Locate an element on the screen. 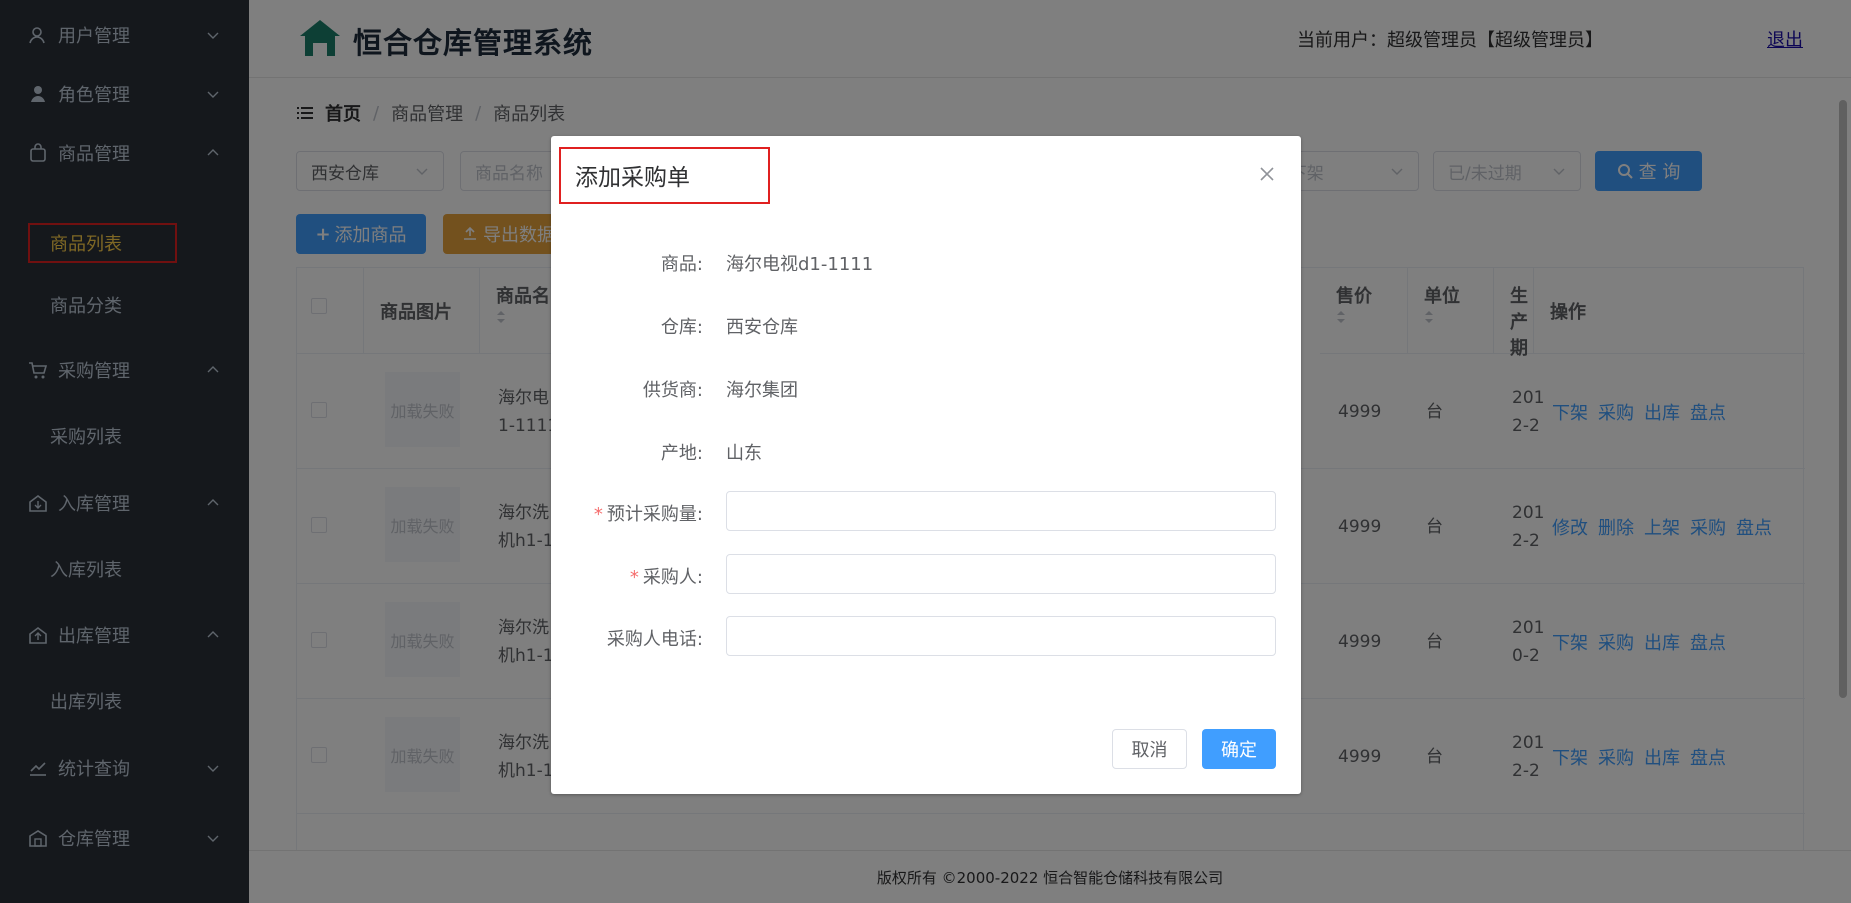 This screenshot has width=1851, height=903. buyer-label: * 采购人: is located at coordinates (627, 576).